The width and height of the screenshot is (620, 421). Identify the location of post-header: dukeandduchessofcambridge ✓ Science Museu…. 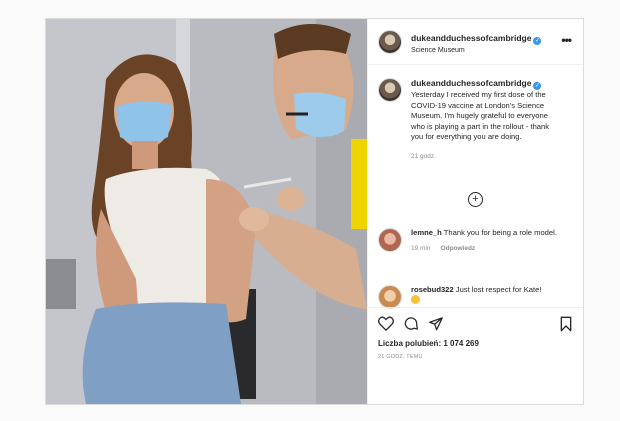
(475, 42).